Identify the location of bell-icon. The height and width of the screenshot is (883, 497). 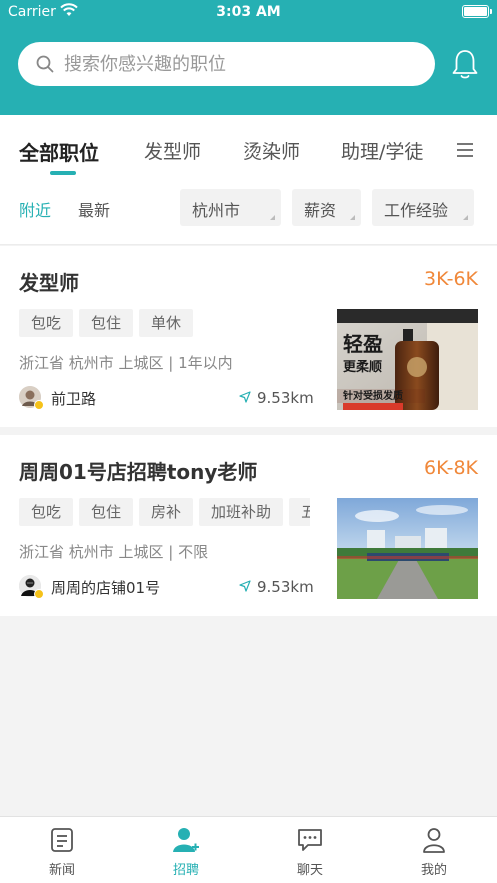
(465, 64).